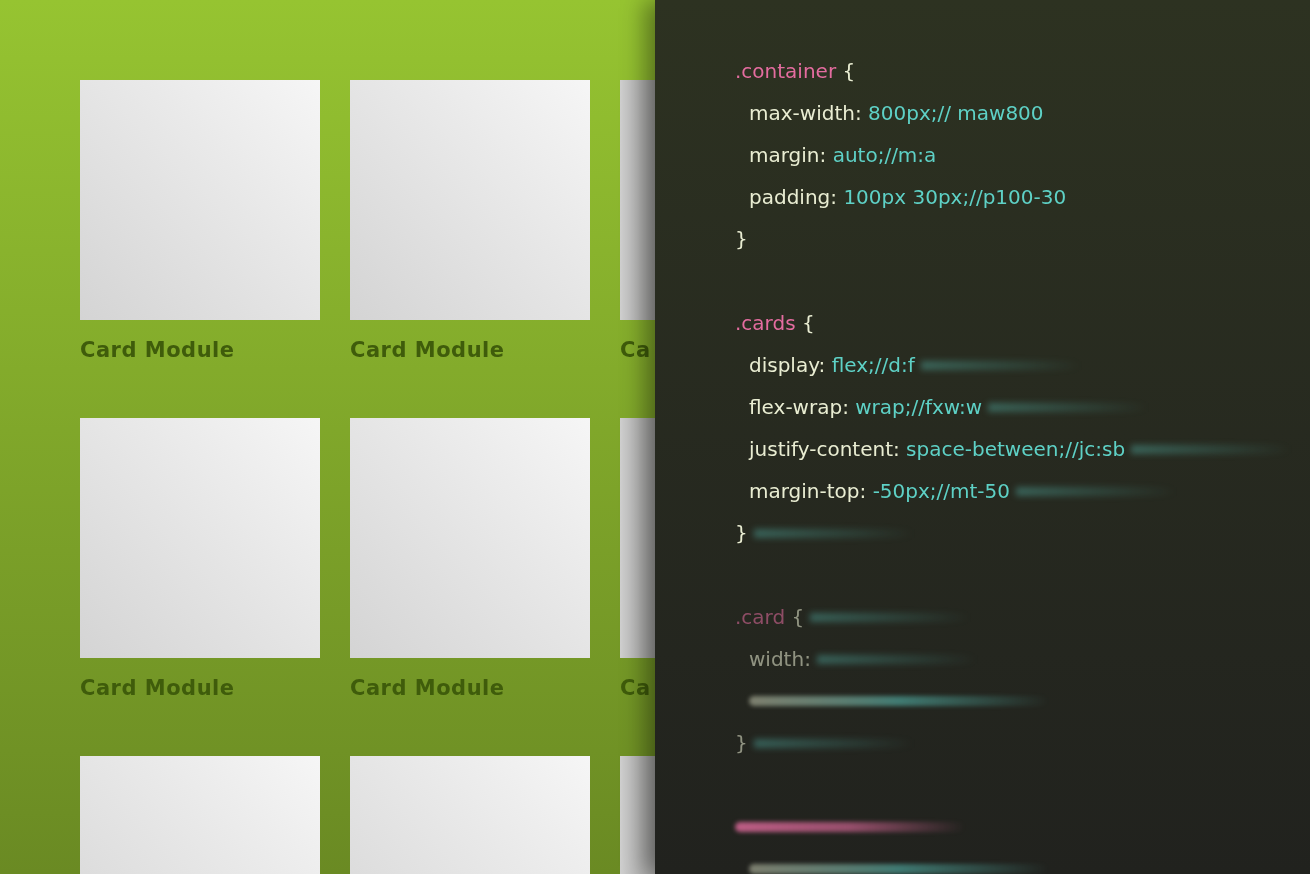 The height and width of the screenshot is (874, 1310). I want to click on code-line: display: flex;//d:f, so click(832, 365).